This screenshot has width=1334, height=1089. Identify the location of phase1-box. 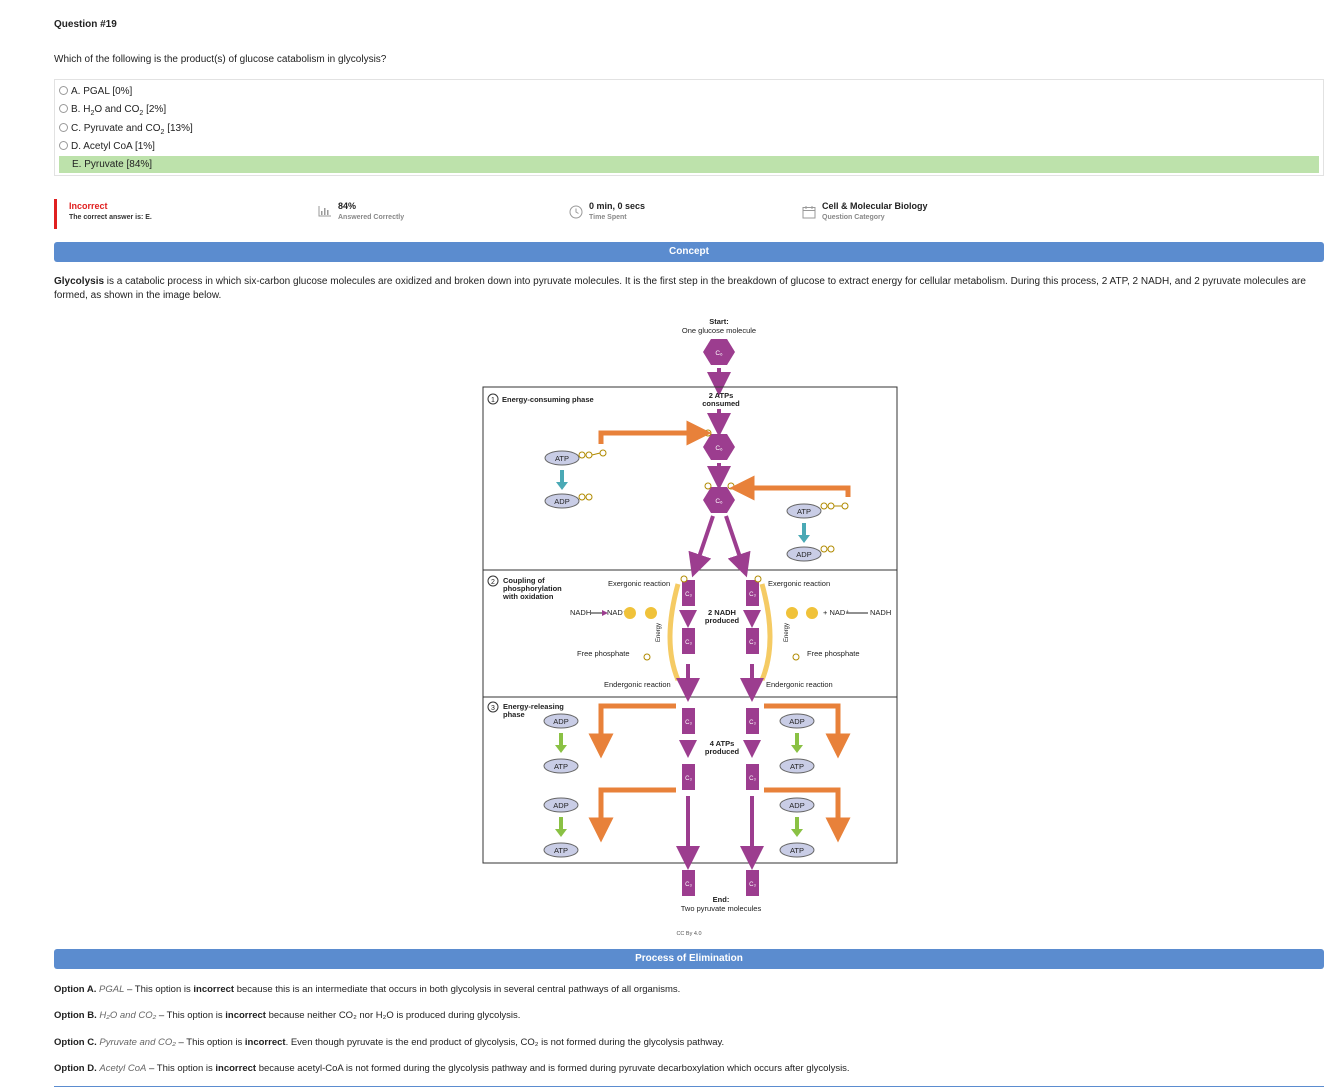
(690, 478).